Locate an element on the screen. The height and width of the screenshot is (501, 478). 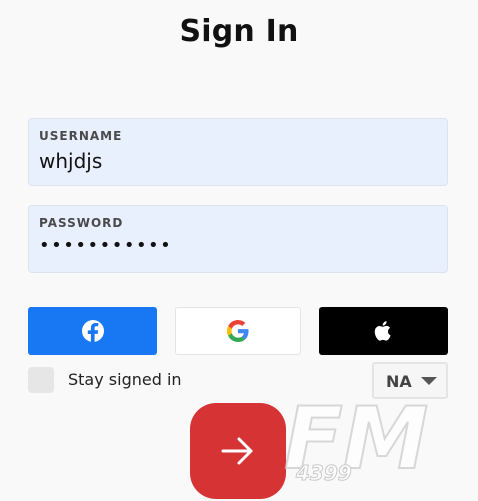
facebook-login-button is located at coordinates (92, 331).